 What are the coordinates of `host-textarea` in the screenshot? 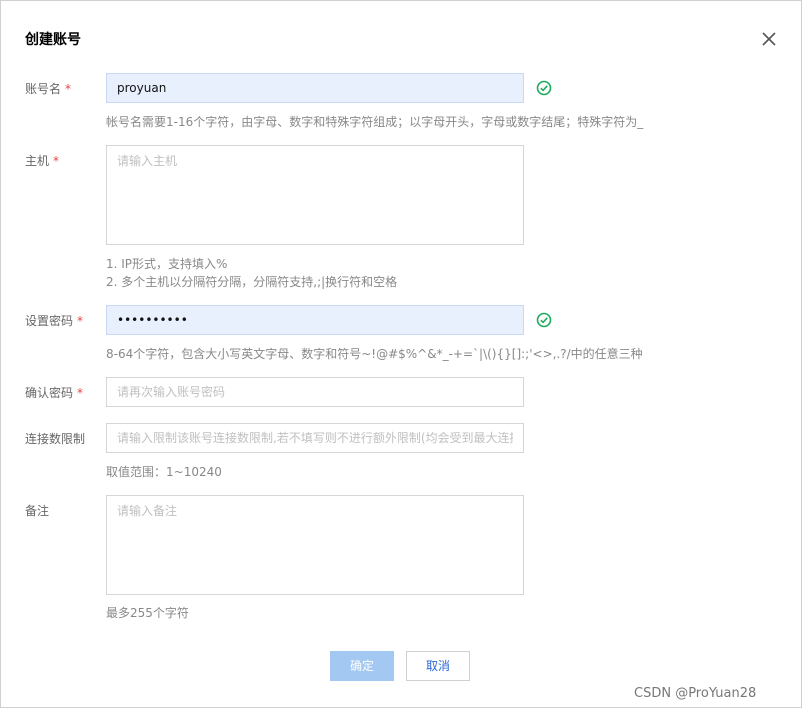 It's located at (315, 195).